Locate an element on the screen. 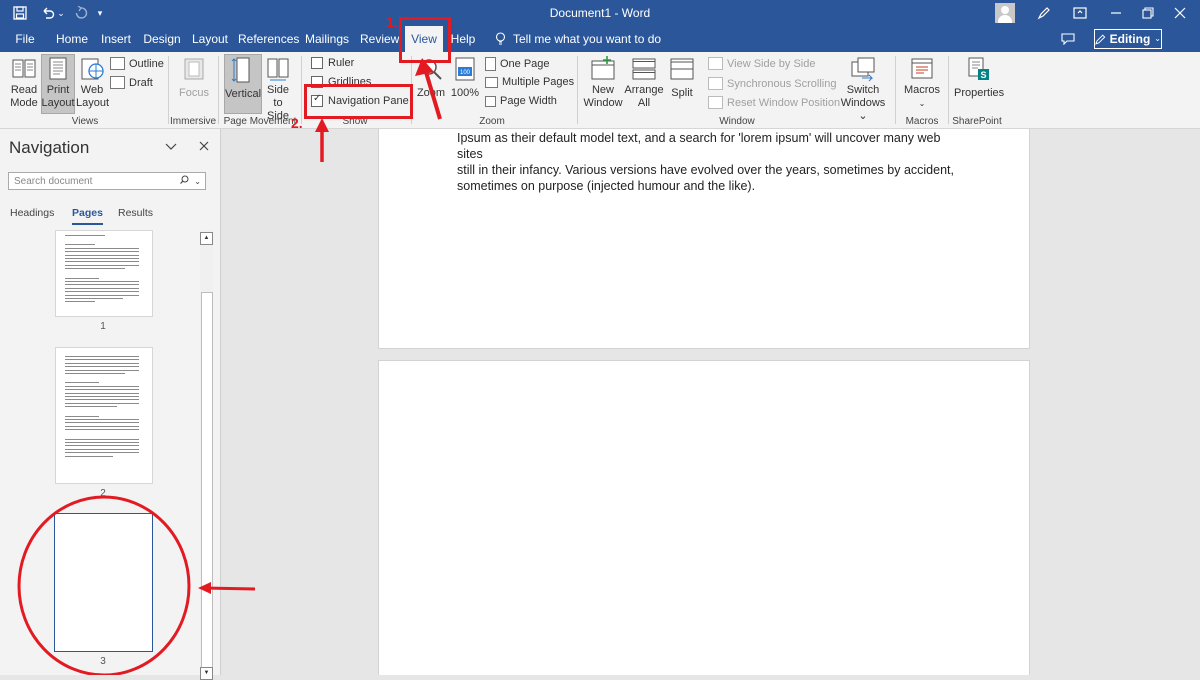 The image size is (1200, 680). customize-quick-access-icon: ▾ is located at coordinates (100, 13).